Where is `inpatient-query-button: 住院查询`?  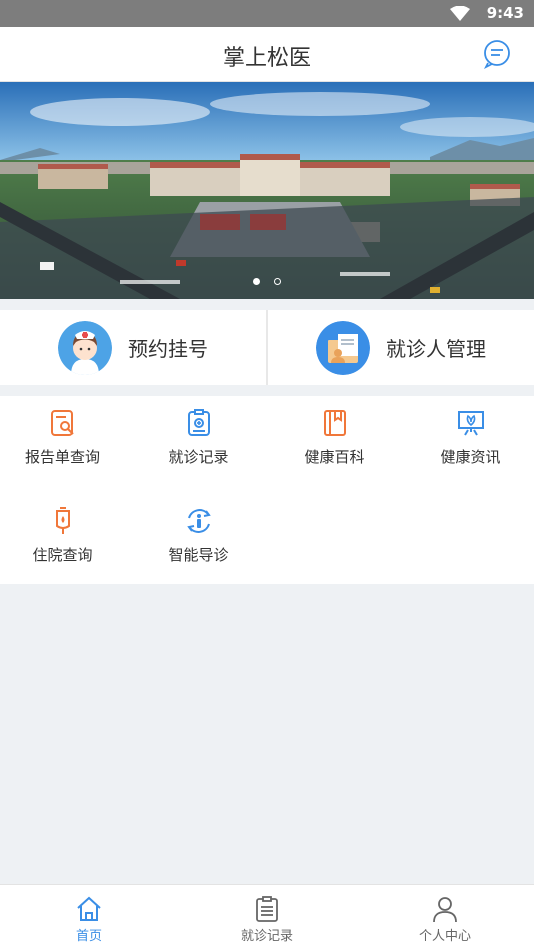
inpatient-query-button: 住院查询 is located at coordinates (62, 539).